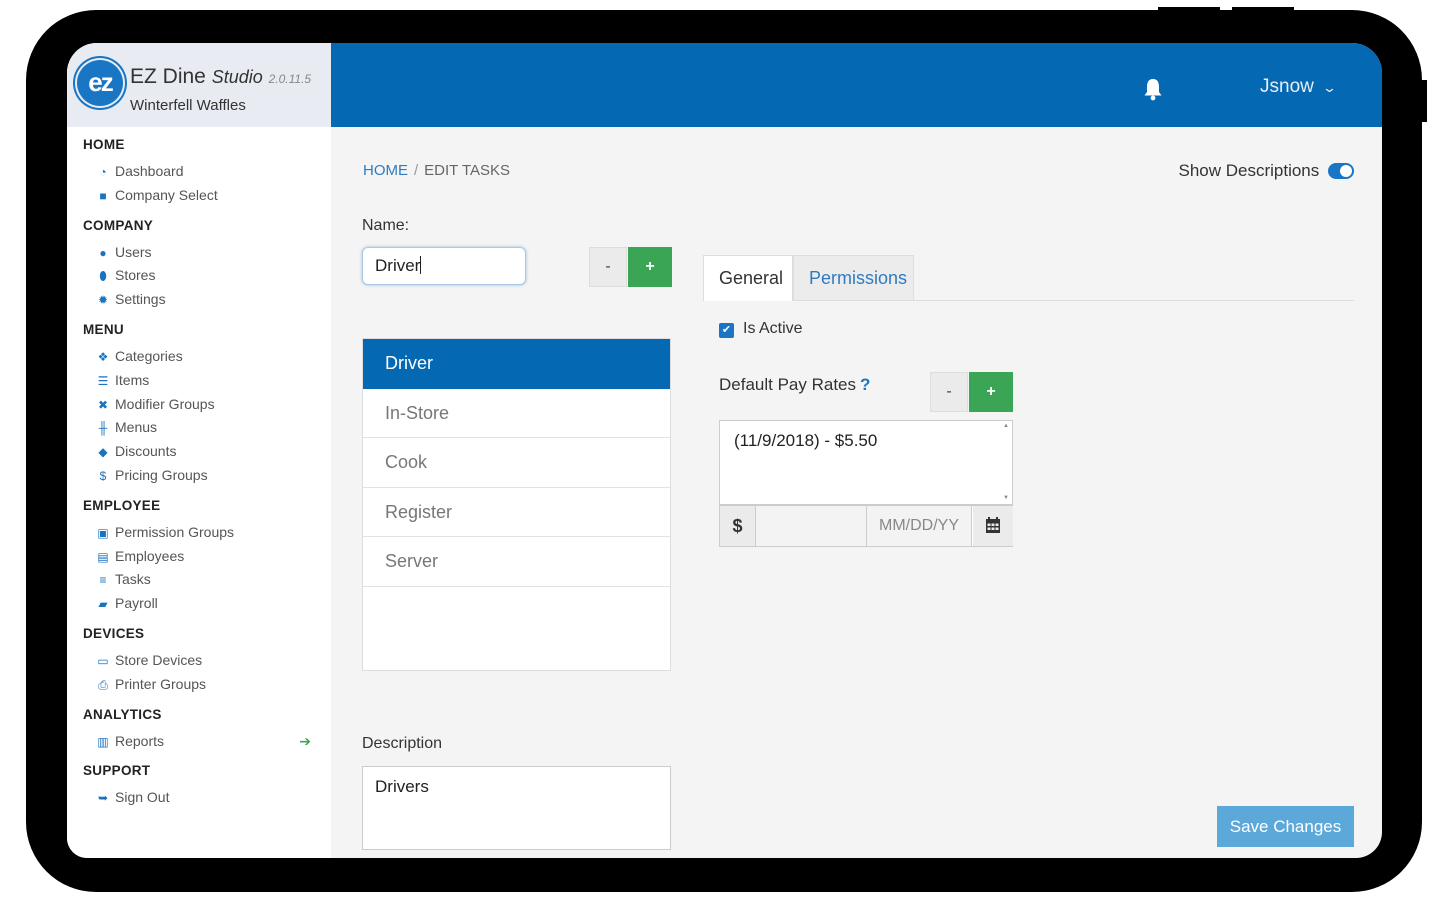  I want to click on nav-head-company: COMPANY, so click(118, 225).